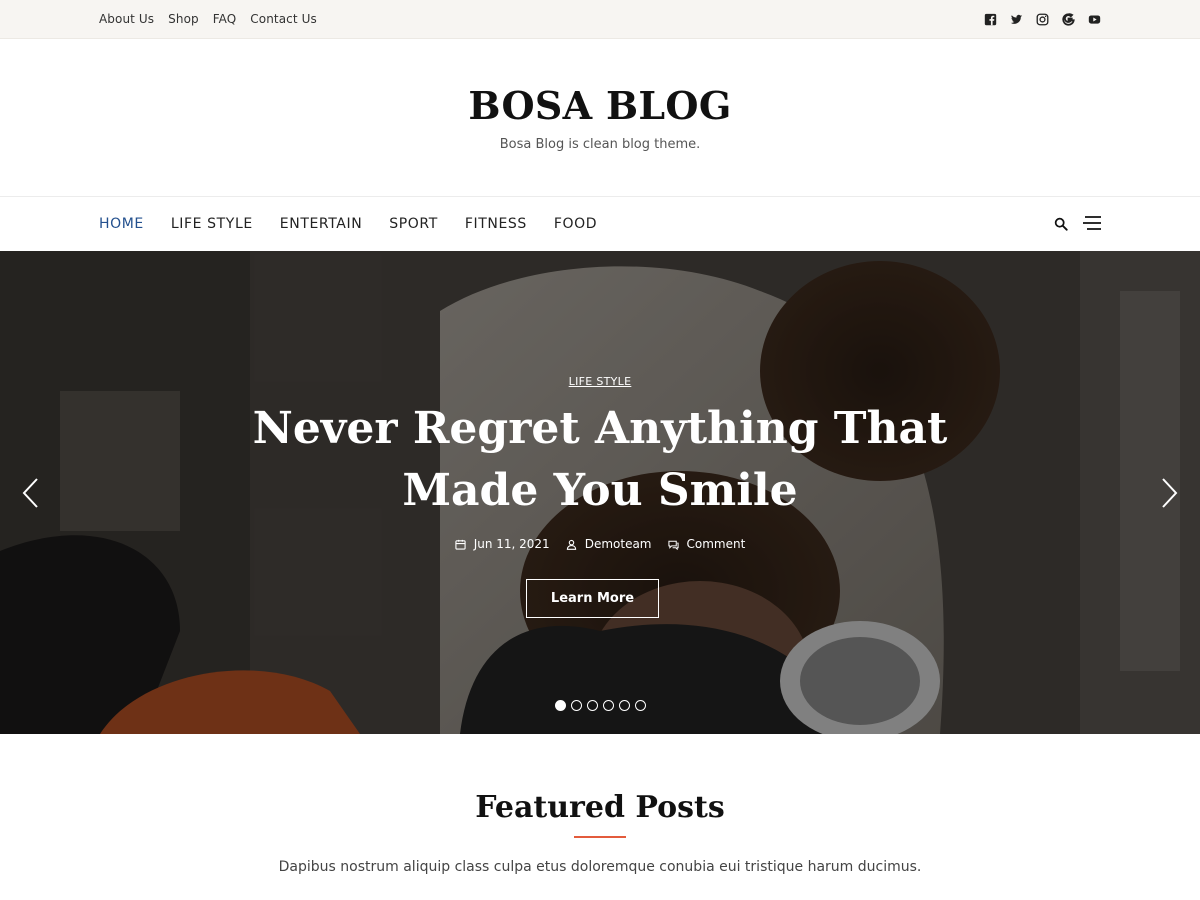 The height and width of the screenshot is (900, 1200). What do you see at coordinates (225, 19) in the screenshot?
I see `top-link-faq: FAQ` at bounding box center [225, 19].